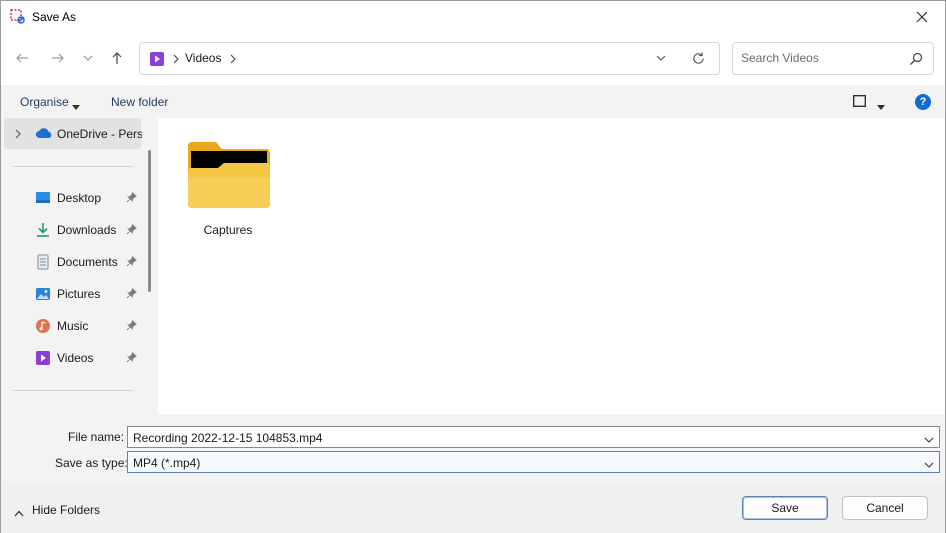  What do you see at coordinates (167, 463) in the screenshot?
I see `save-as-type-value: MP4 (*.mp4)` at bounding box center [167, 463].